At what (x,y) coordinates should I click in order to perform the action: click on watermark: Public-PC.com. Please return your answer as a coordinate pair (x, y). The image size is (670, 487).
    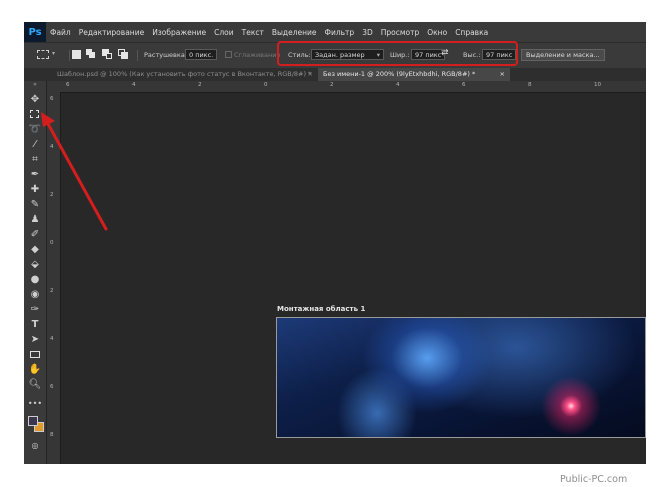
    Looking at the image, I should click on (594, 479).